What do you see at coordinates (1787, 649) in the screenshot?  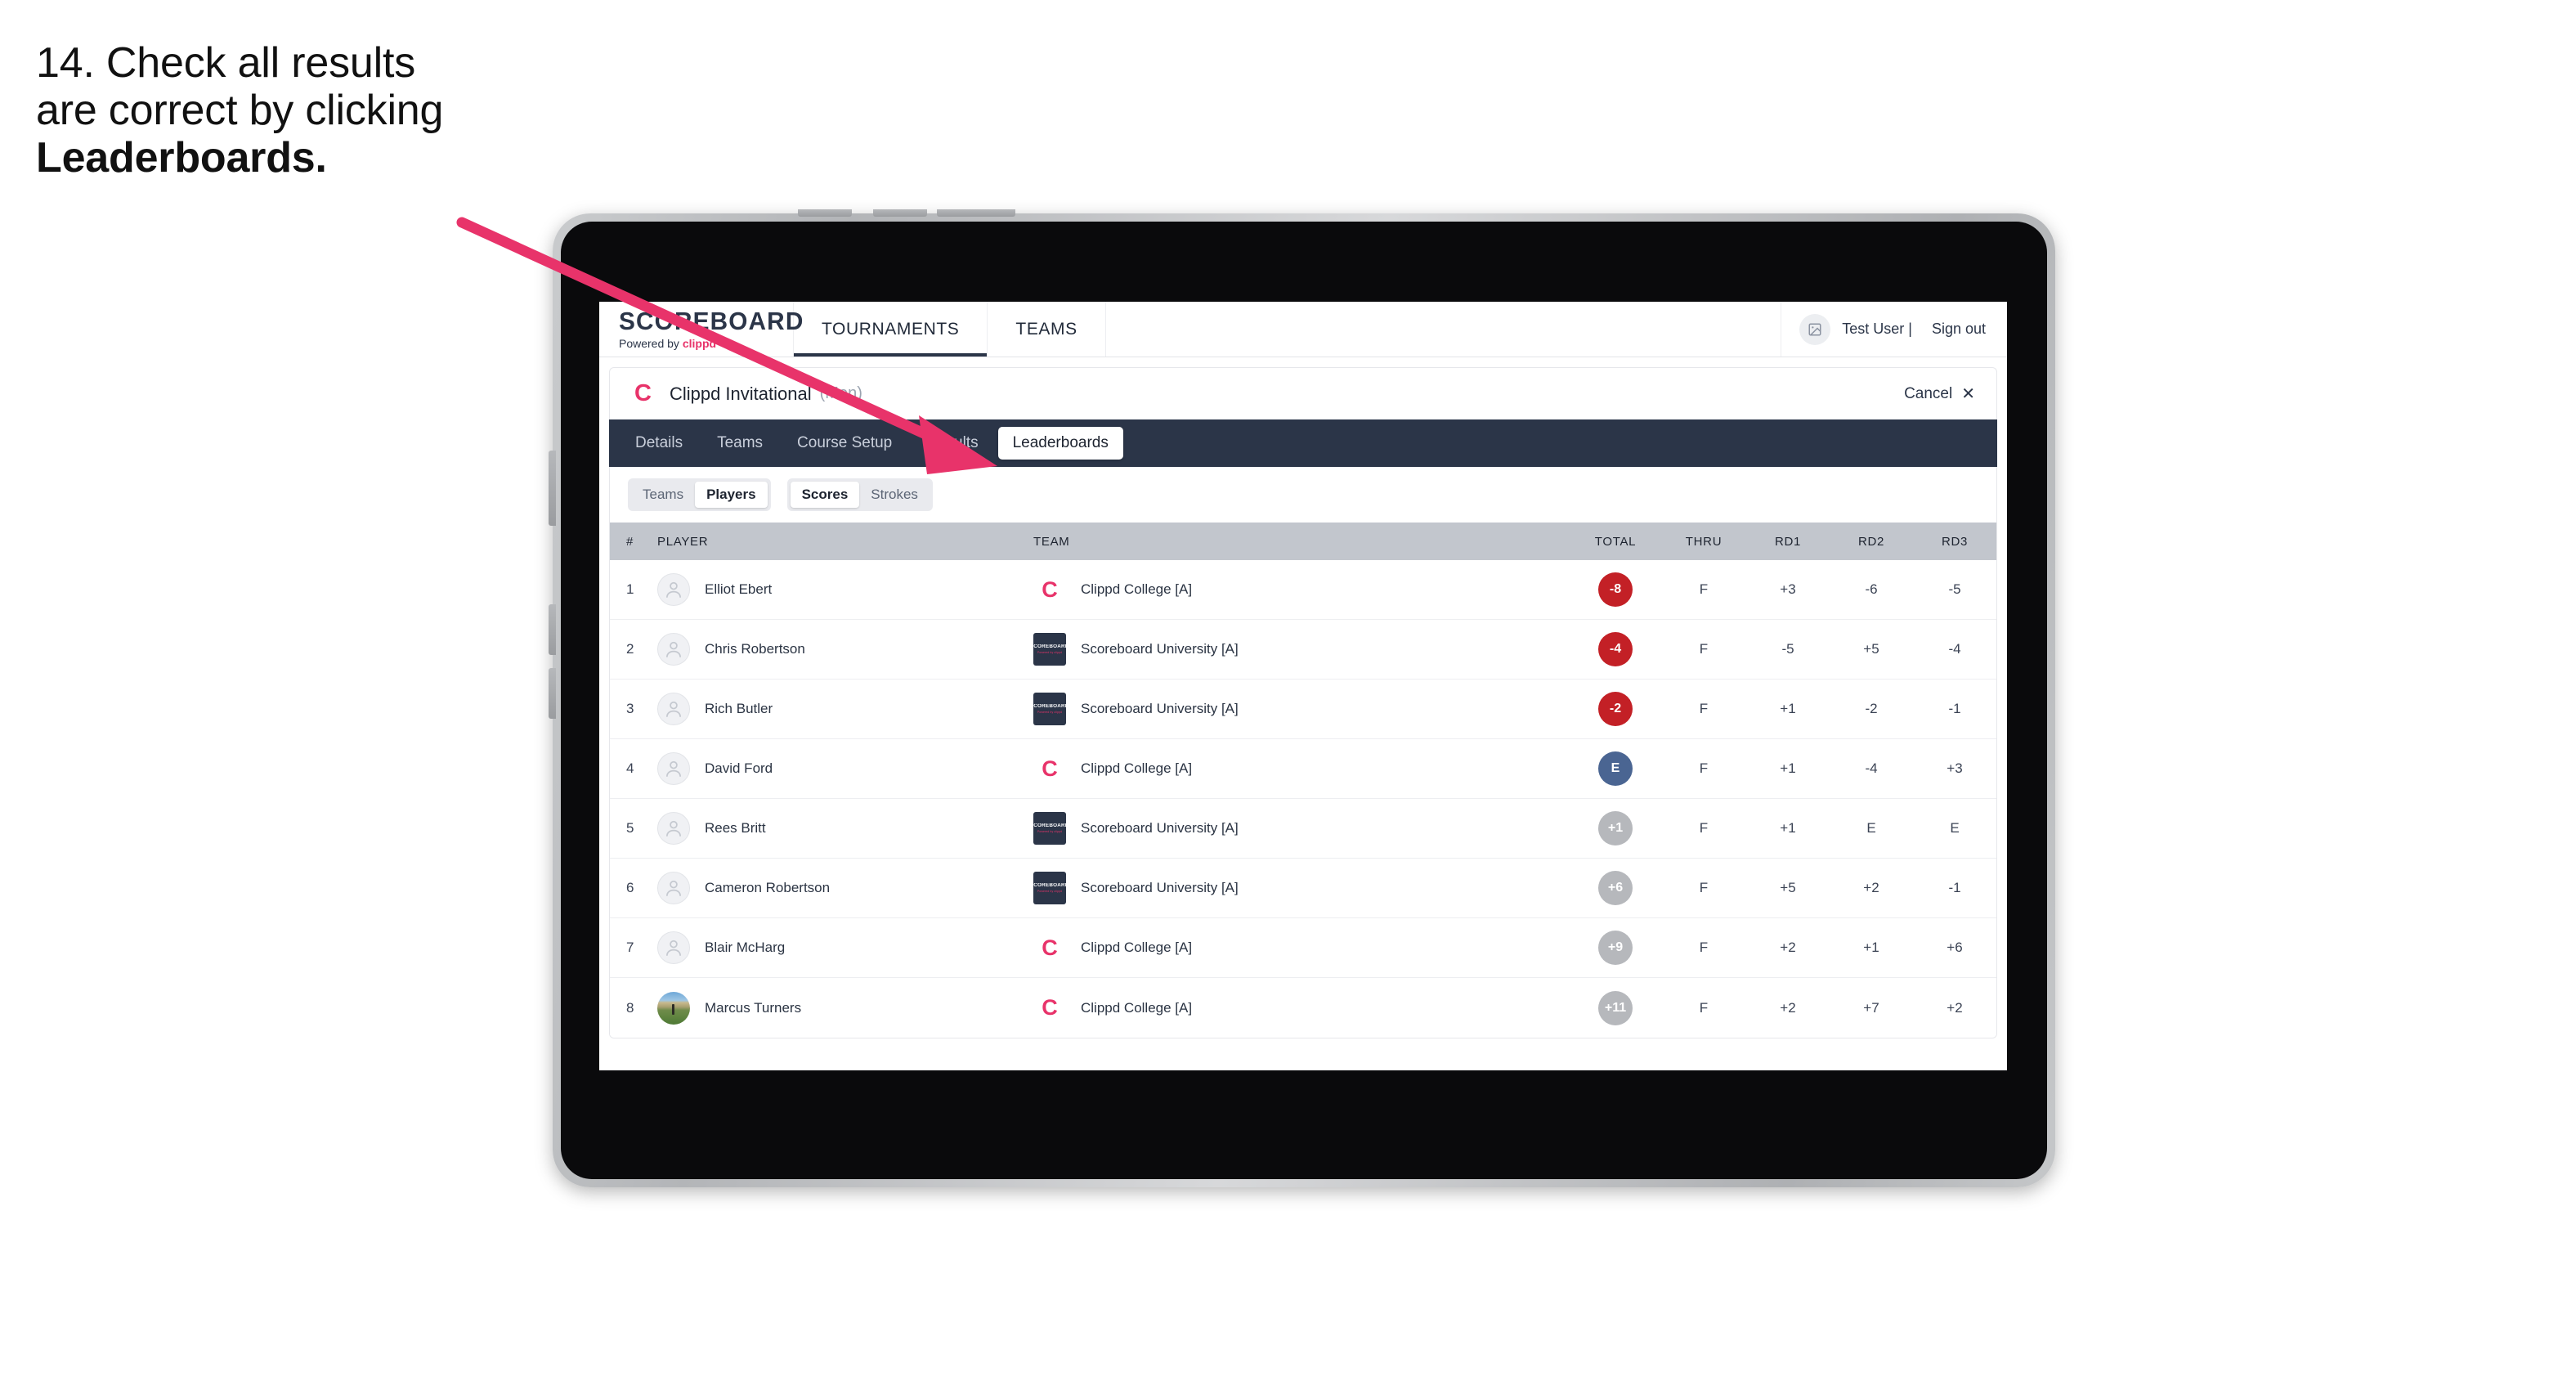 I see `cell-rd1: -5` at bounding box center [1787, 649].